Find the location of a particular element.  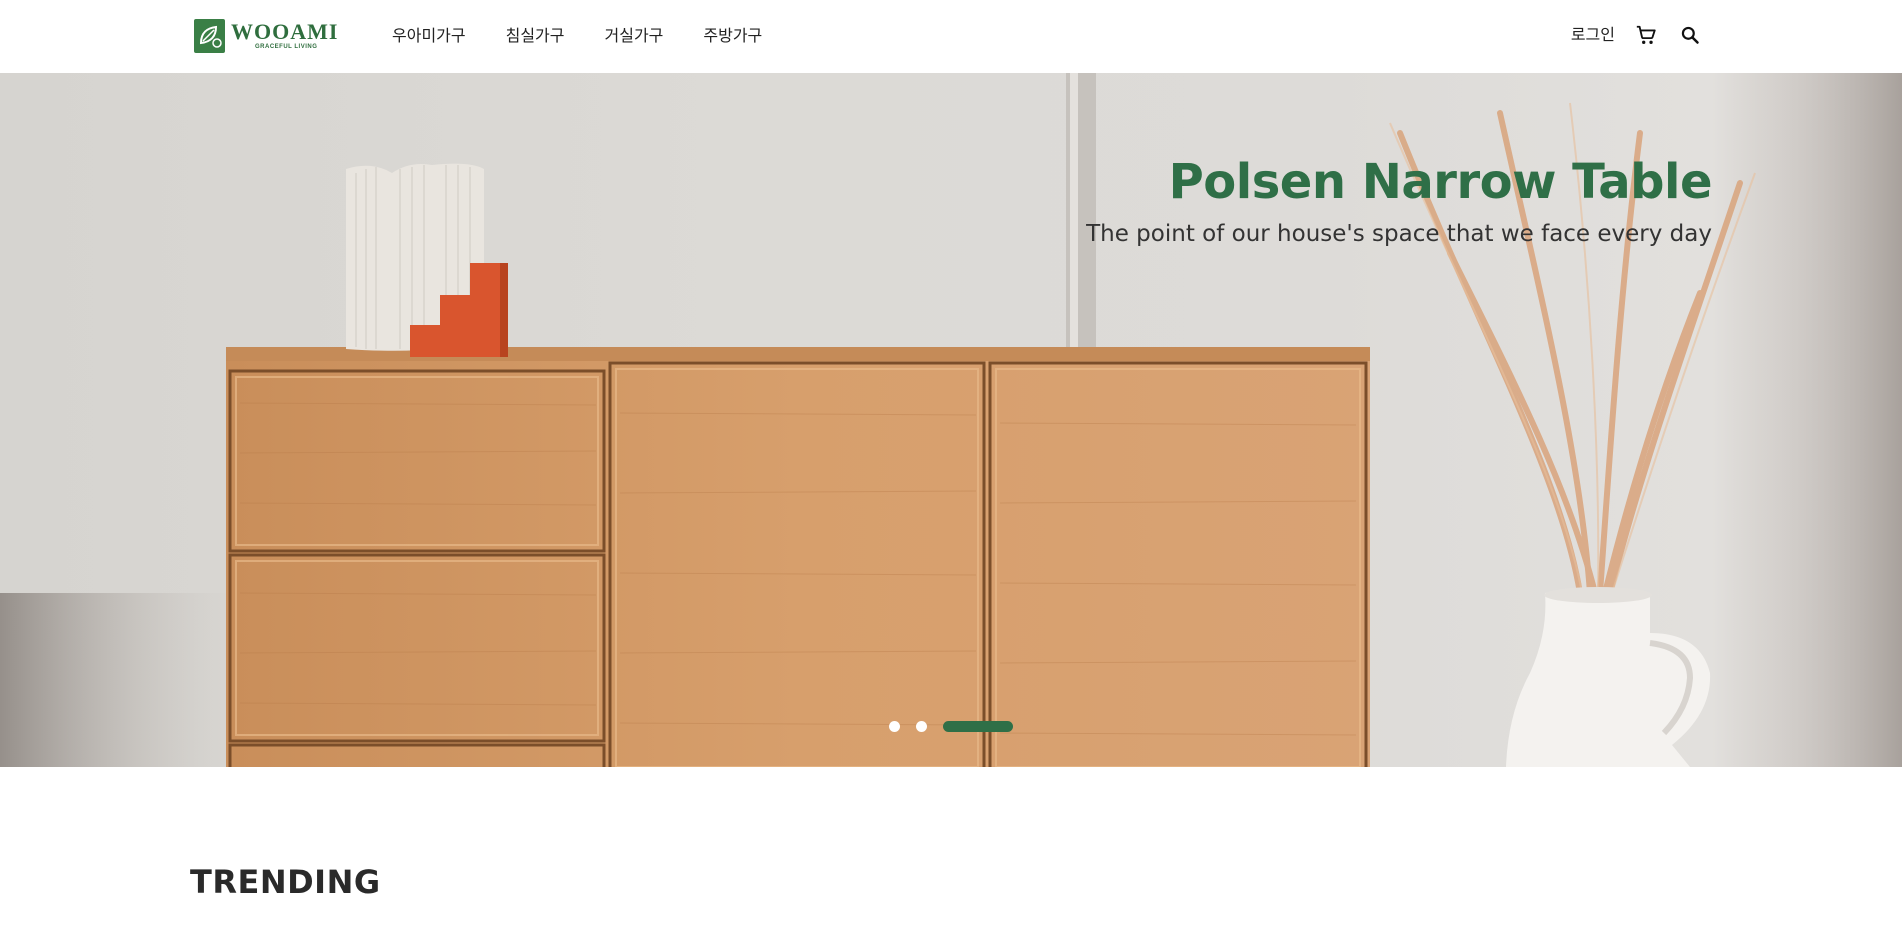

login-link: 로그인 is located at coordinates (1593, 35).